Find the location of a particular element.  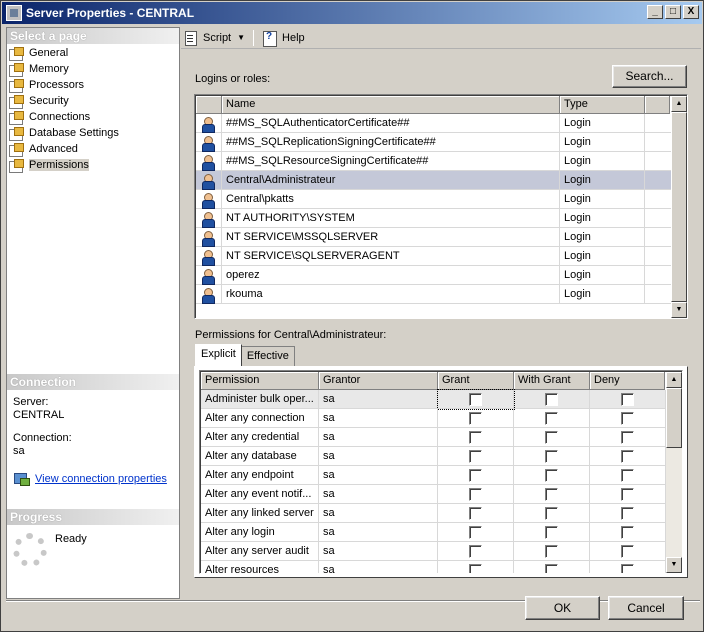

logins-scrollbar: ▲ ▼ is located at coordinates (679, 207).